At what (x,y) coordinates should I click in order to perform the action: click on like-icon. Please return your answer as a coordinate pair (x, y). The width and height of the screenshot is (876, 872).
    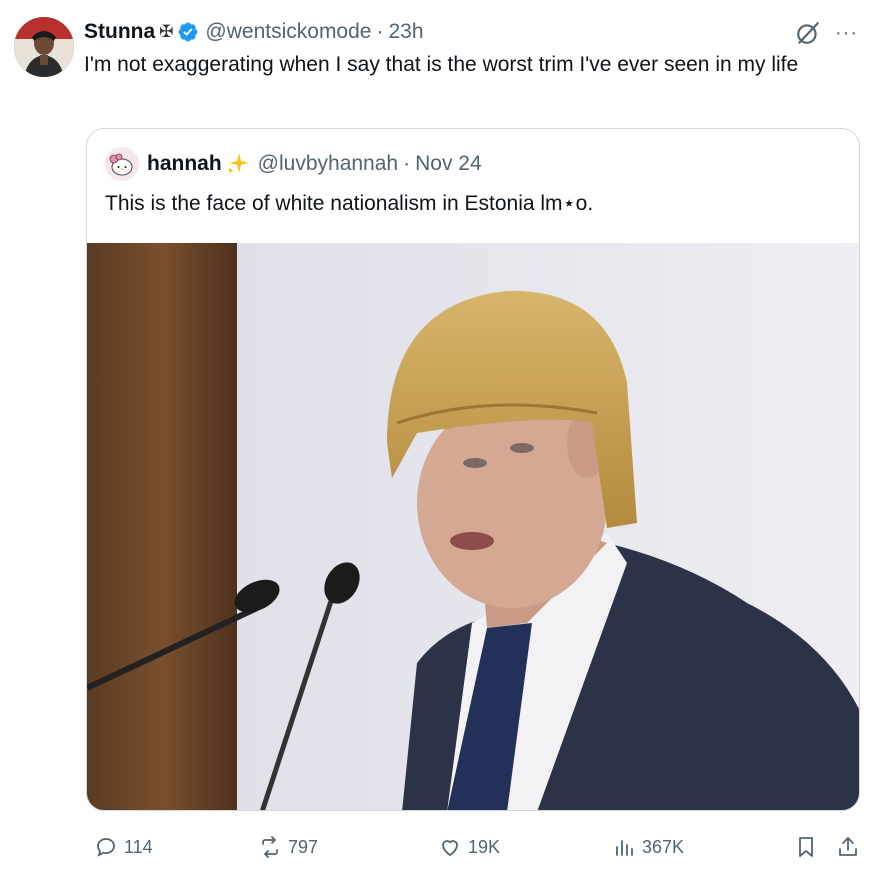
    Looking at the image, I should click on (450, 848).